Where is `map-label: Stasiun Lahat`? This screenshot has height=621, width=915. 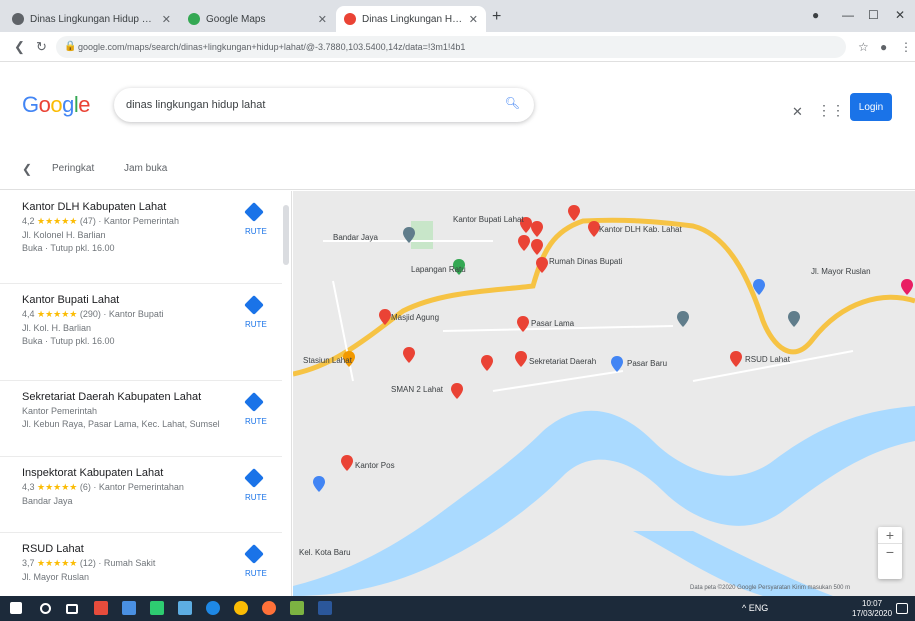 map-label: Stasiun Lahat is located at coordinates (327, 360).